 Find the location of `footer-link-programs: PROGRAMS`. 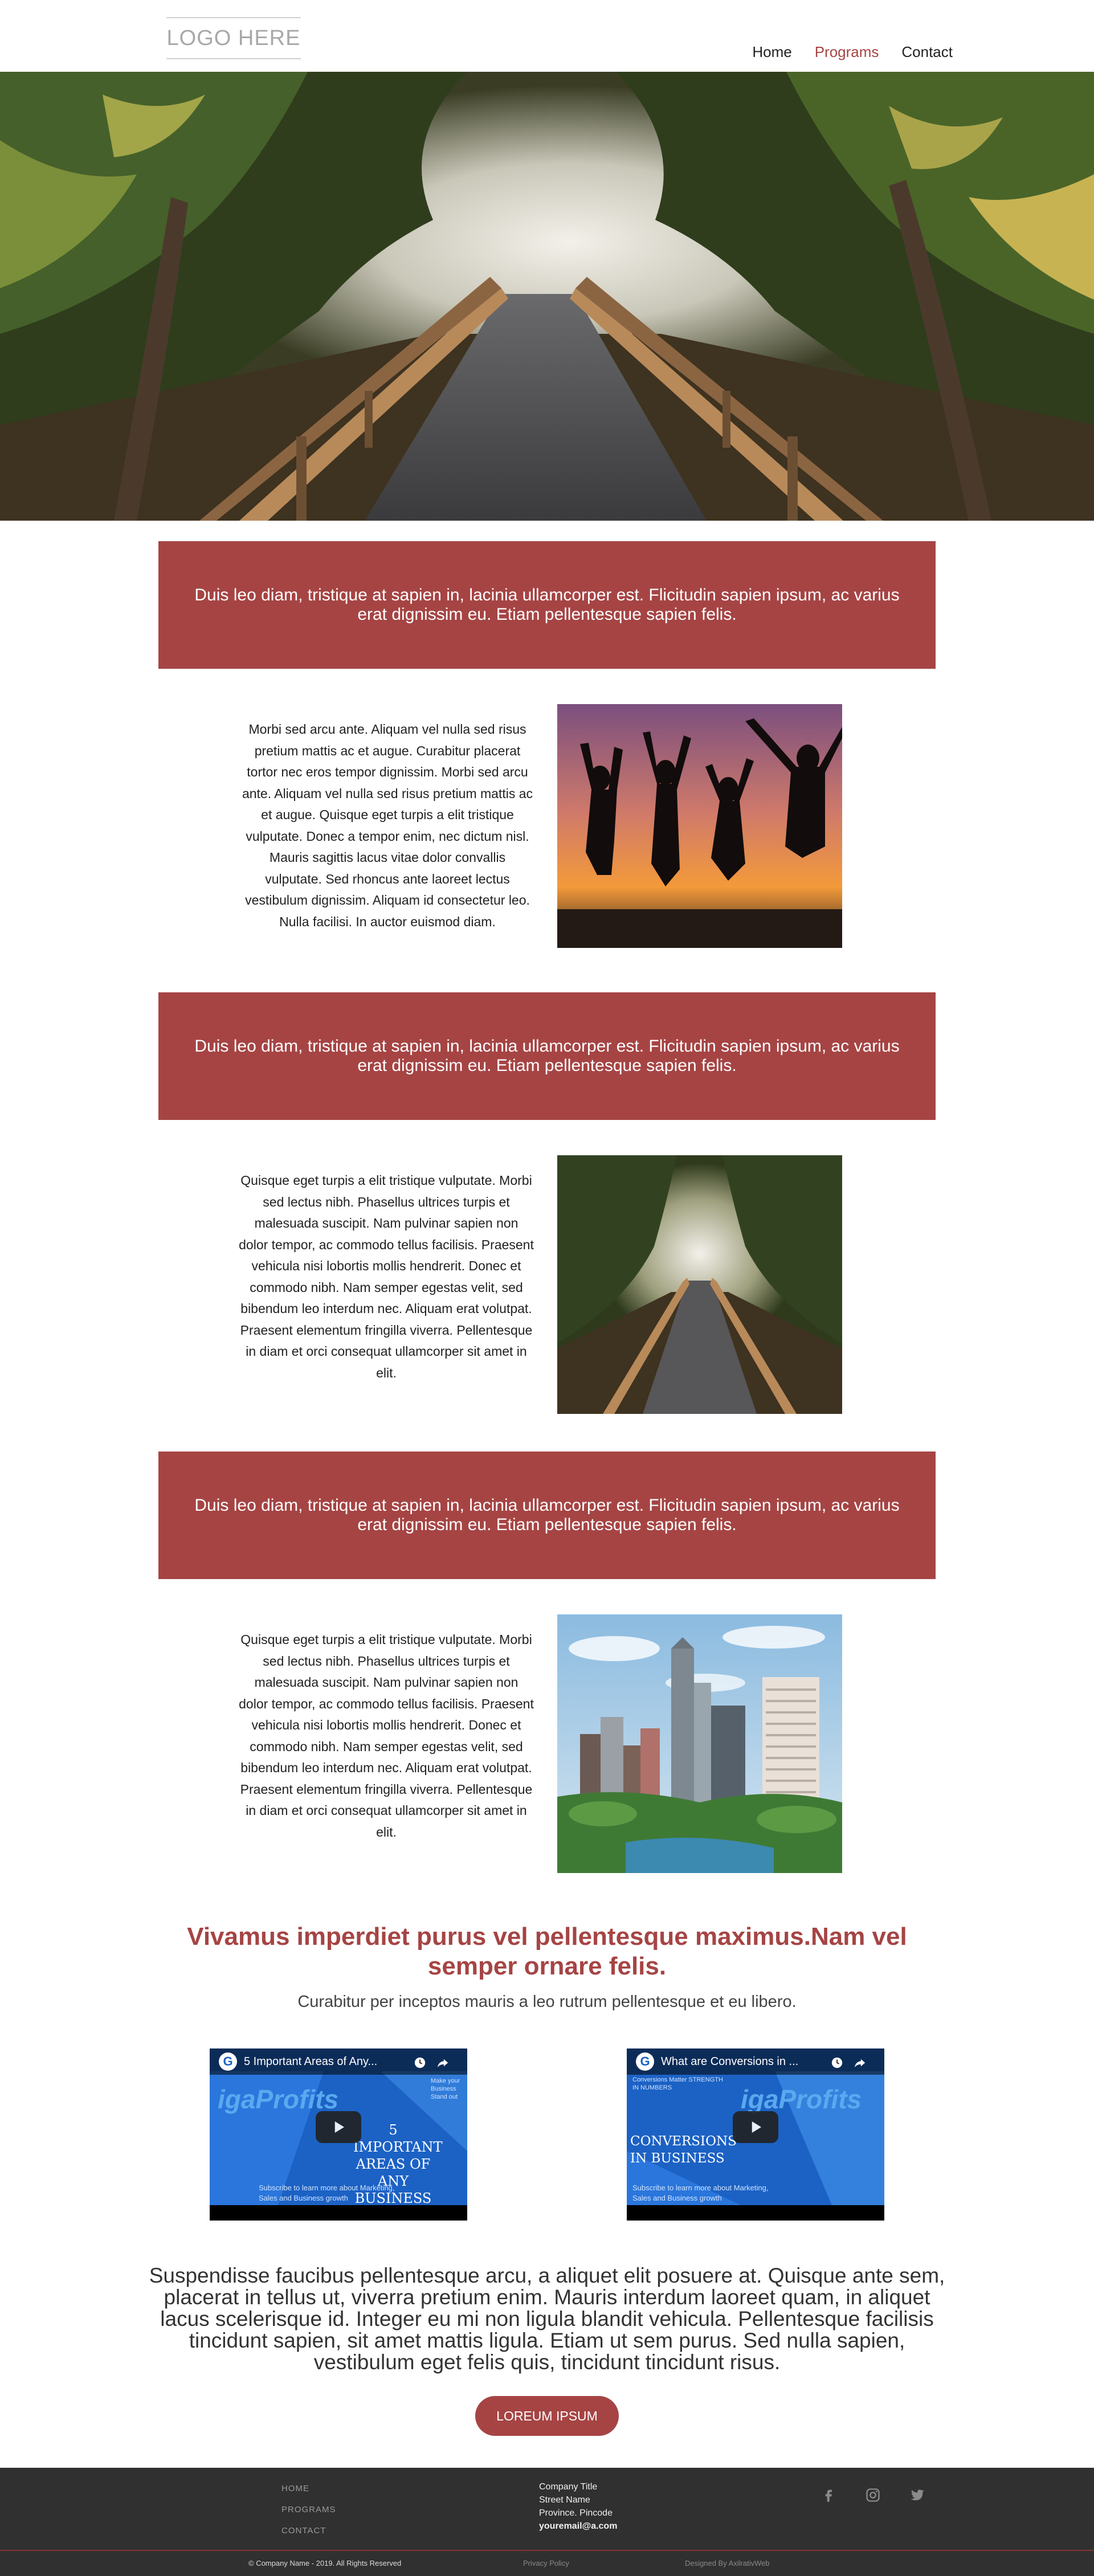

footer-link-programs: PROGRAMS is located at coordinates (308, 2509).